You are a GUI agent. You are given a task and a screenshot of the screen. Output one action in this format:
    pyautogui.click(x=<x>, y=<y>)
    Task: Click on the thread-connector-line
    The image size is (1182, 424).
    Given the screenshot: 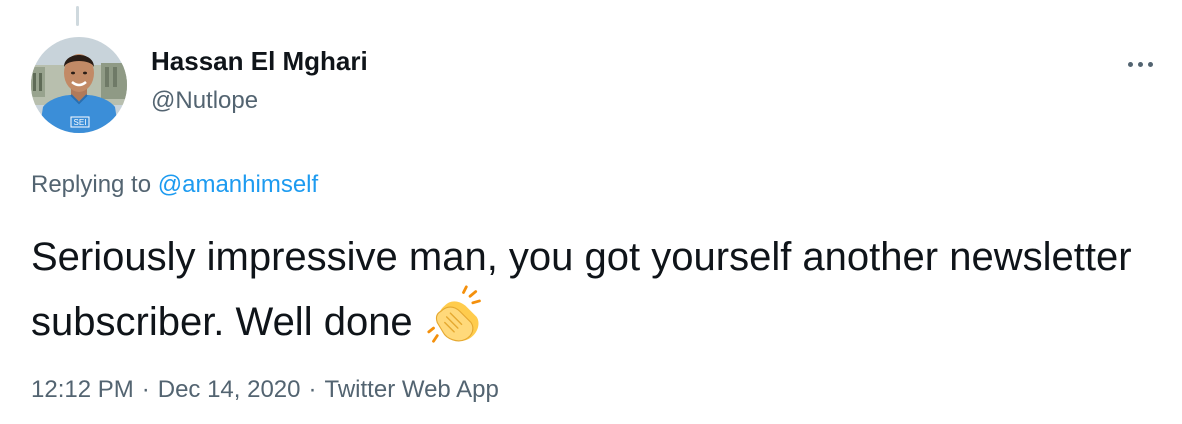 What is the action you would take?
    pyautogui.click(x=77, y=16)
    